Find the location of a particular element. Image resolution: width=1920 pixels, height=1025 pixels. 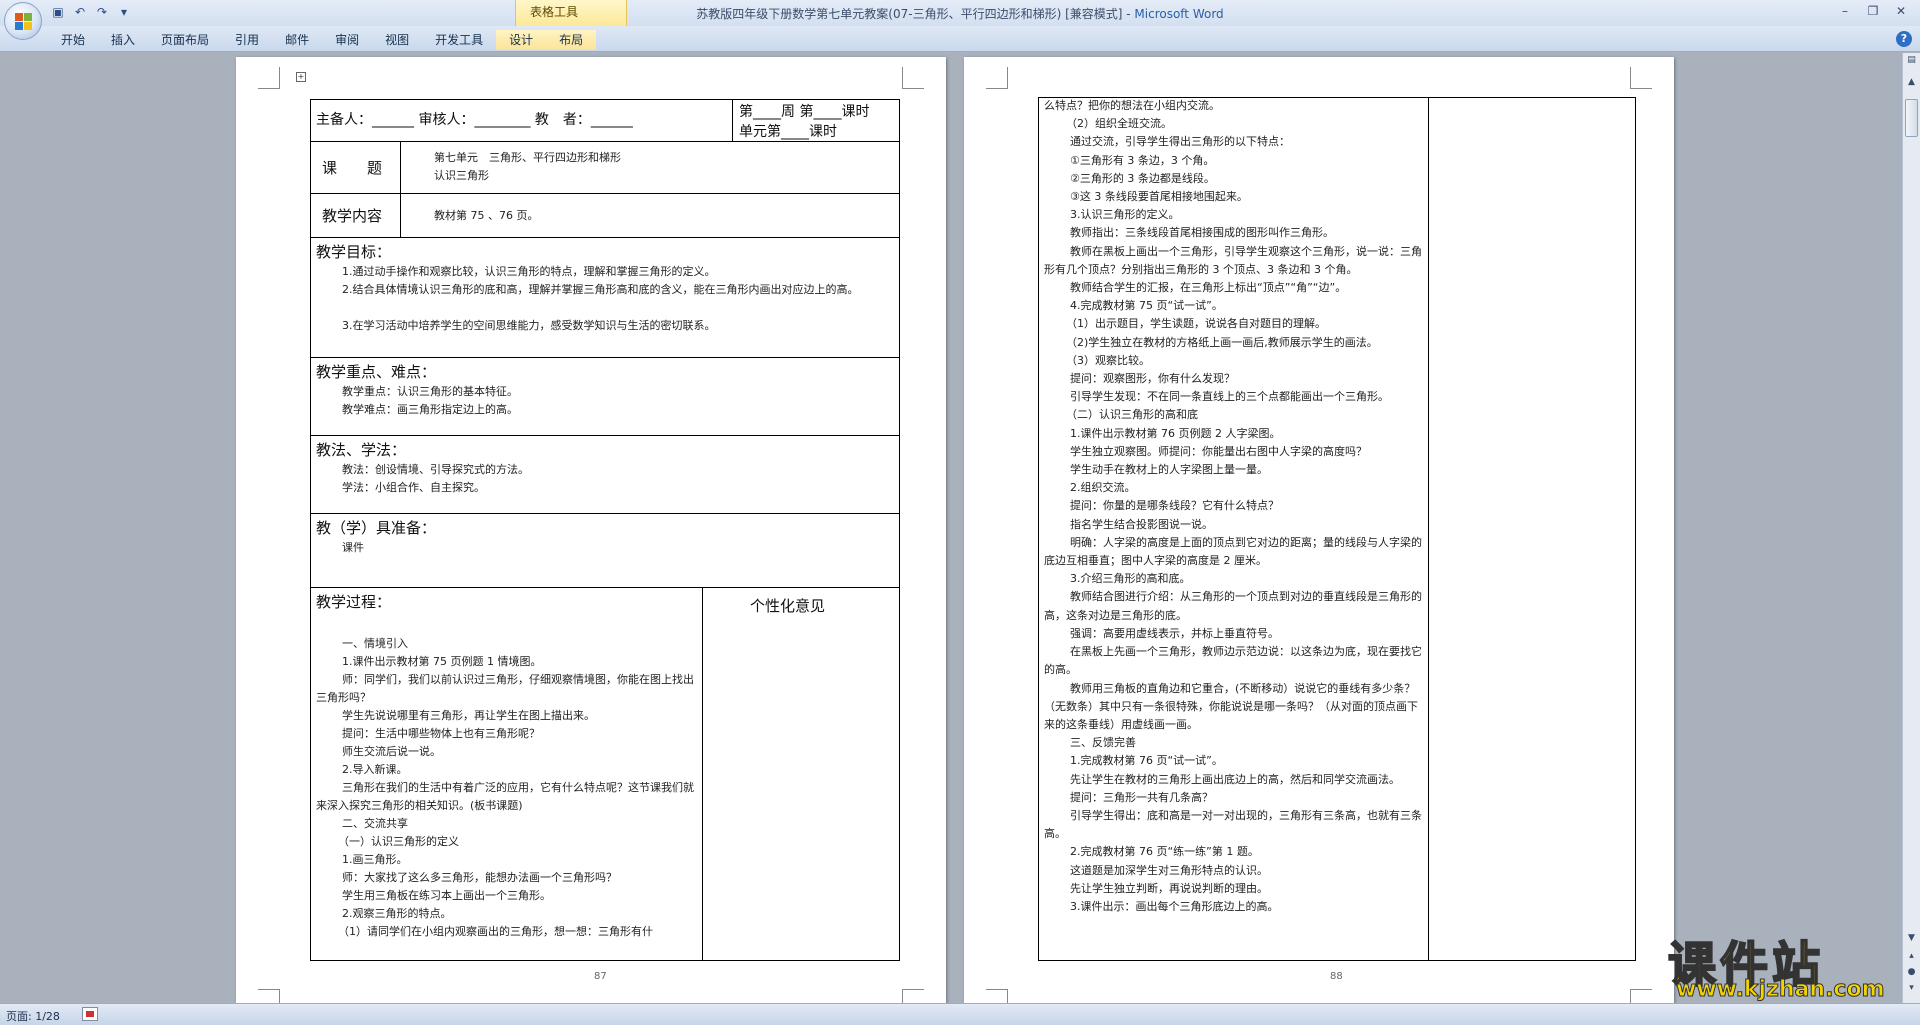

process-line: 一、情境引入 is located at coordinates (506, 644).